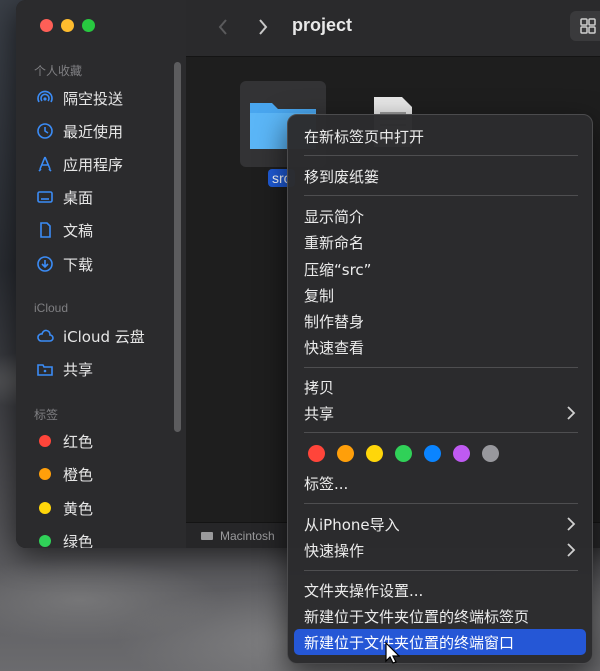  What do you see at coordinates (45, 131) in the screenshot?
I see `clock-icon` at bounding box center [45, 131].